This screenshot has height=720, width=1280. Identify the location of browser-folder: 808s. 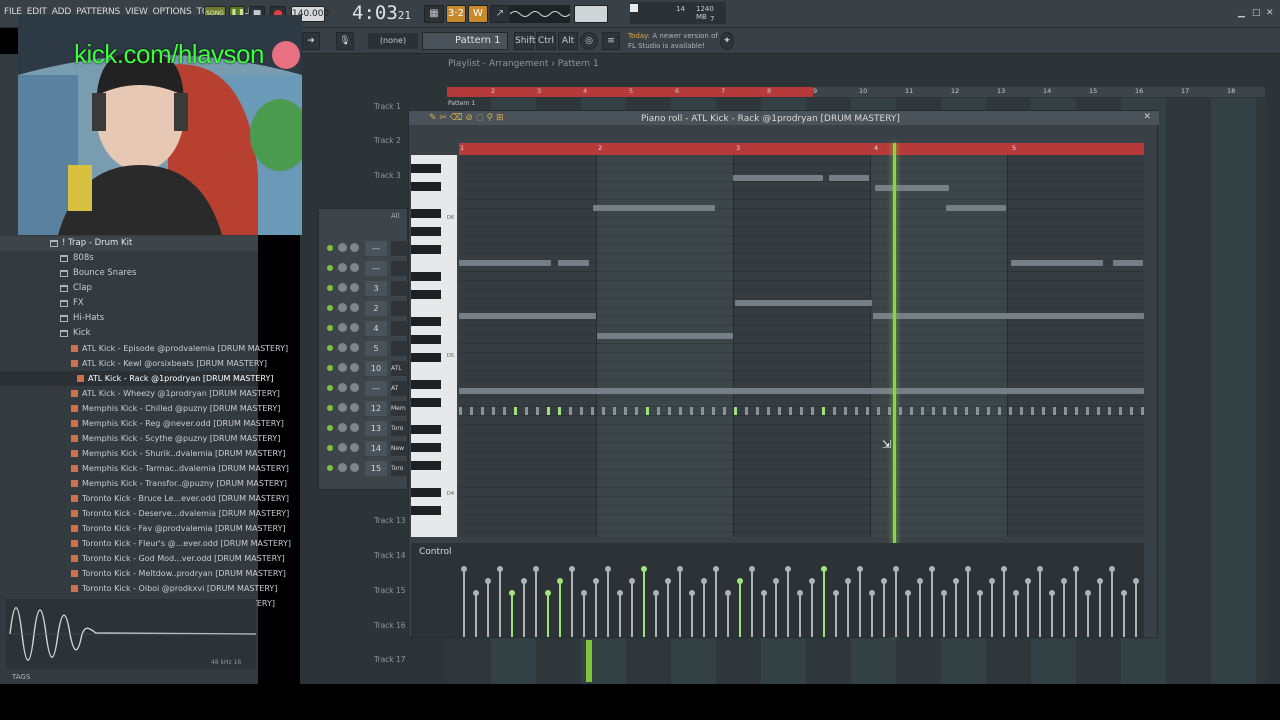
(129, 258).